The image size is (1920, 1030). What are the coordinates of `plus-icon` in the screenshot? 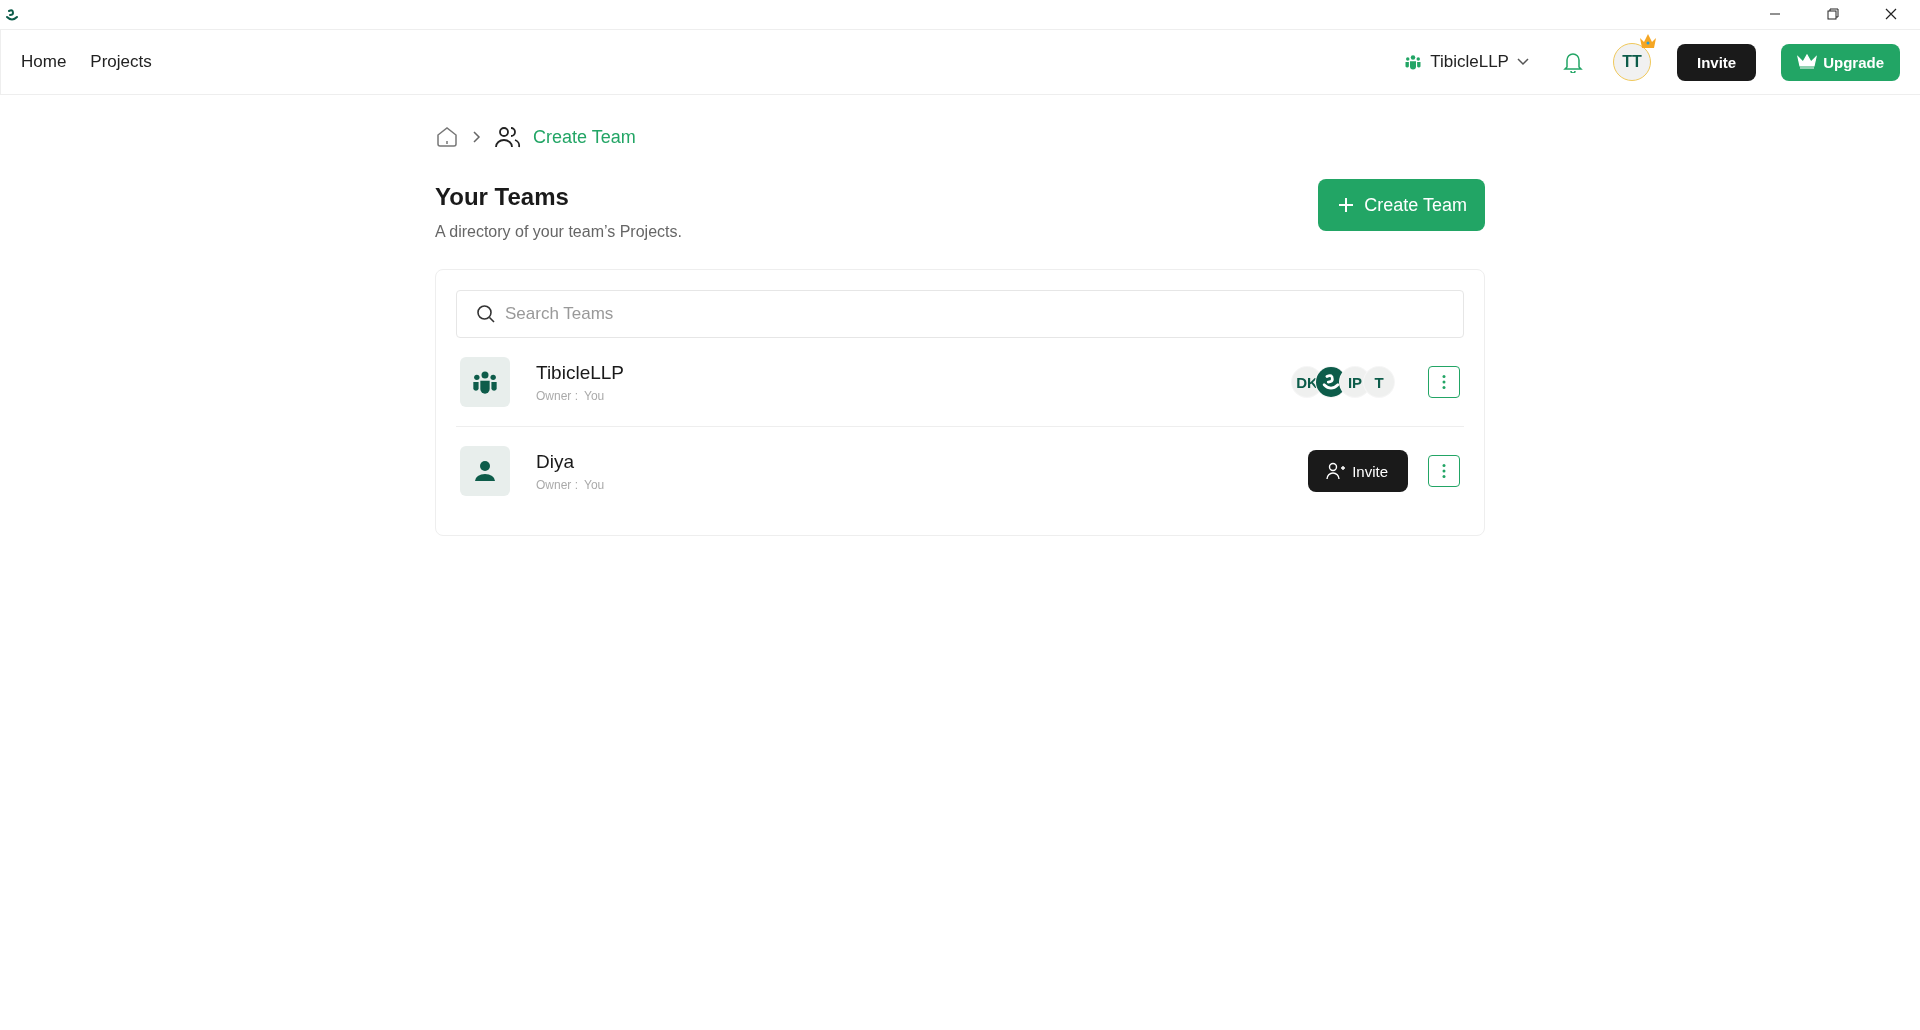 It's located at (1346, 205).